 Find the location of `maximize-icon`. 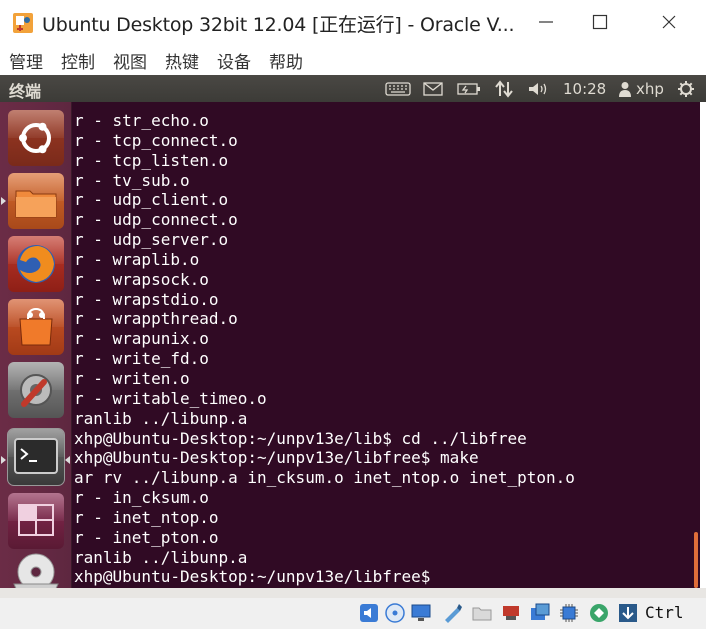

maximize-icon is located at coordinates (600, 22).